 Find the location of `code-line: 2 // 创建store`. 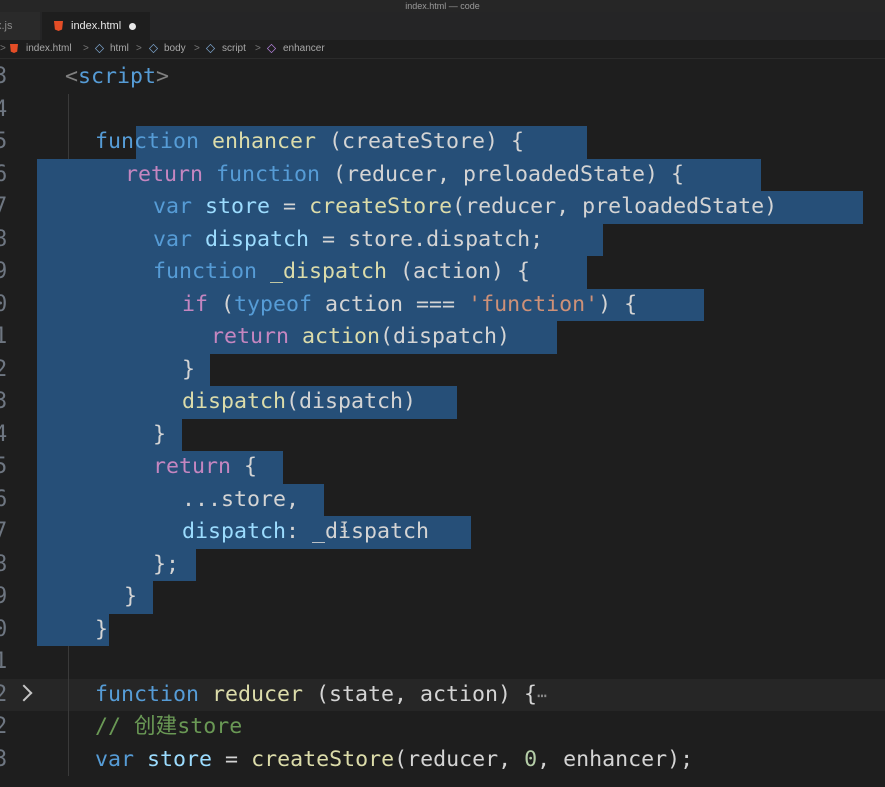

code-line: 2 // 创建store is located at coordinates (442, 727).